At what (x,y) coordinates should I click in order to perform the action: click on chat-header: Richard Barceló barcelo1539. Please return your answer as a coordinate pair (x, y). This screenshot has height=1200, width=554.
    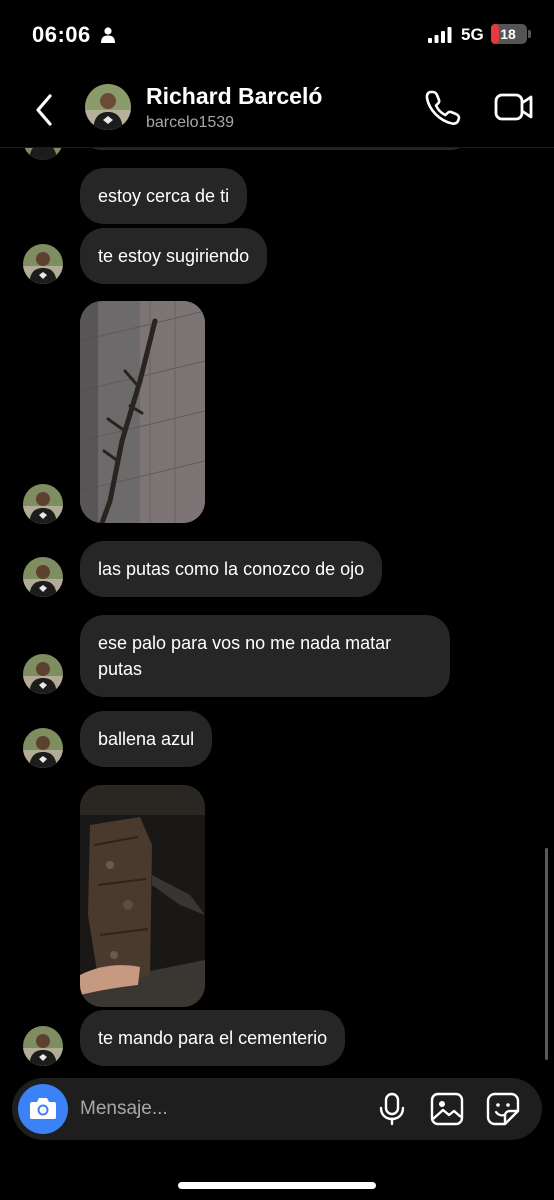
    Looking at the image, I should click on (277, 110).